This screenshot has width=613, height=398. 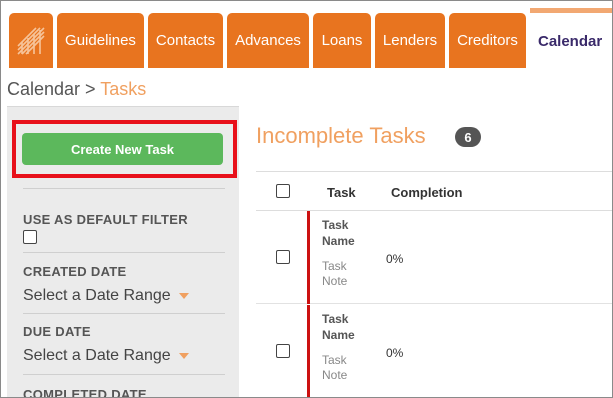 What do you see at coordinates (30, 237) in the screenshot?
I see `default-filter-checkbox` at bounding box center [30, 237].